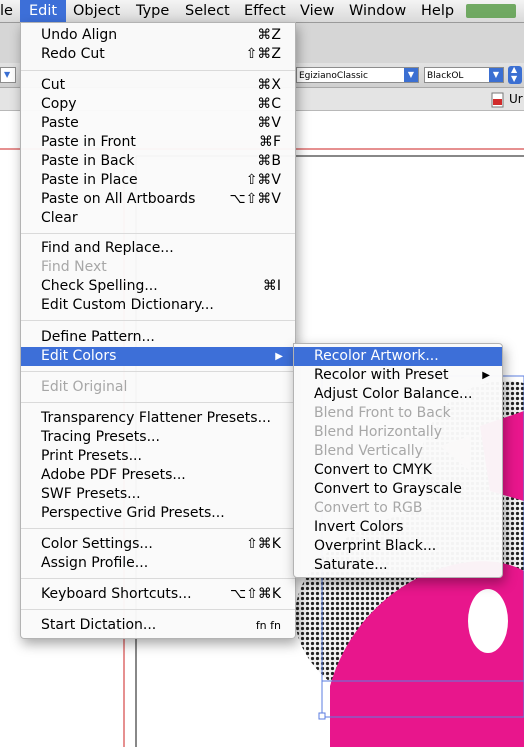  What do you see at coordinates (158, 218) in the screenshot?
I see `menu-item-clear: Clear` at bounding box center [158, 218].